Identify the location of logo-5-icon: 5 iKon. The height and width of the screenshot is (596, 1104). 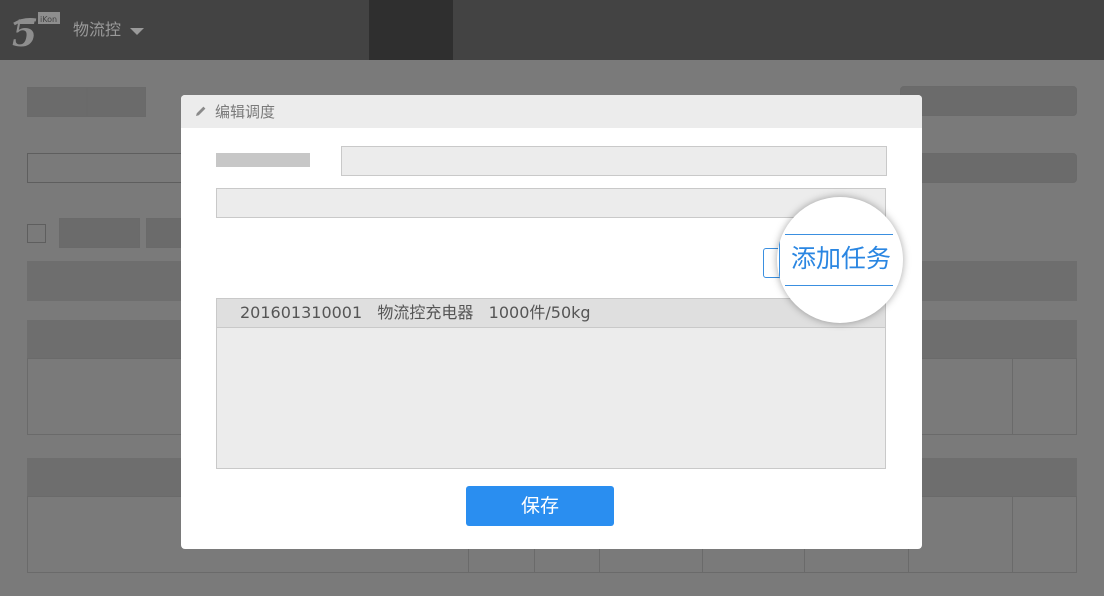
(36, 31).